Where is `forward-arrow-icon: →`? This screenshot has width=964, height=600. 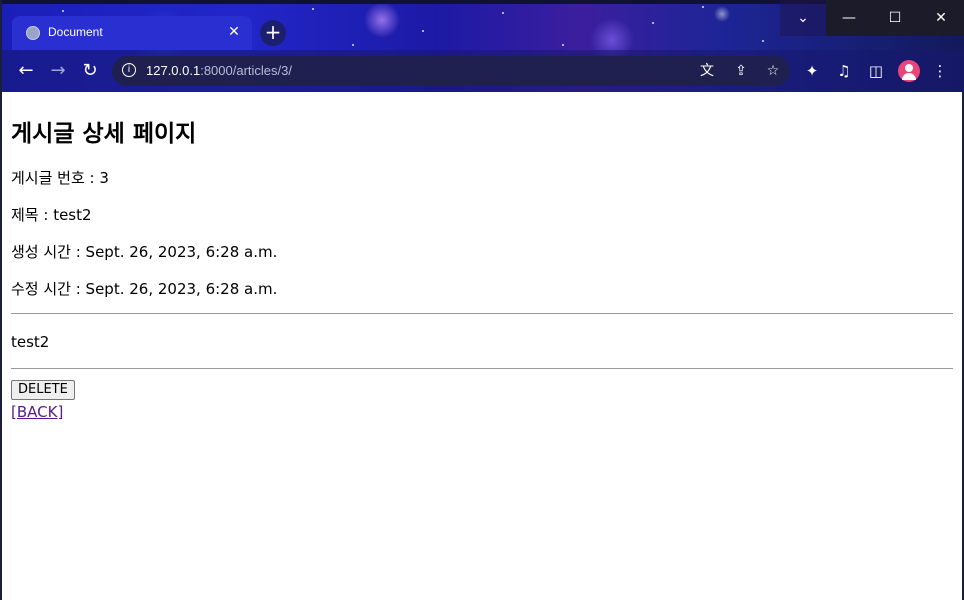
forward-arrow-icon: → is located at coordinates (58, 71).